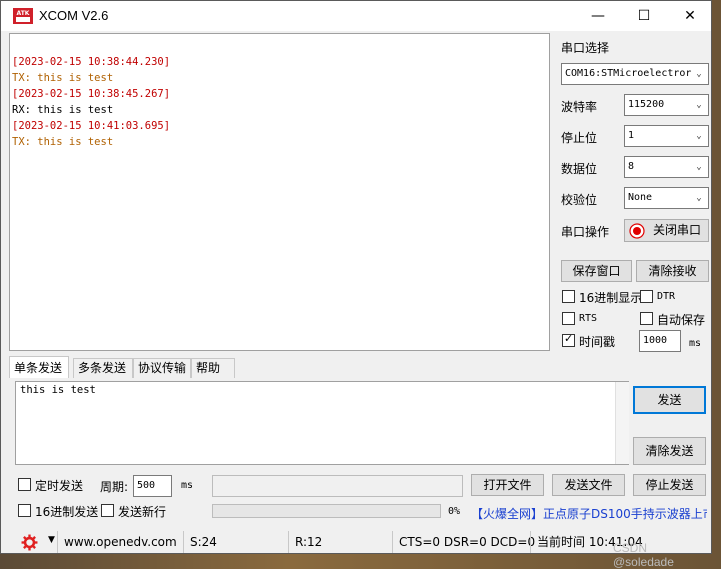 The image size is (721, 569). Describe the element at coordinates (666, 167) in the screenshot. I see `data-bits-select: 8 ⌄` at that location.